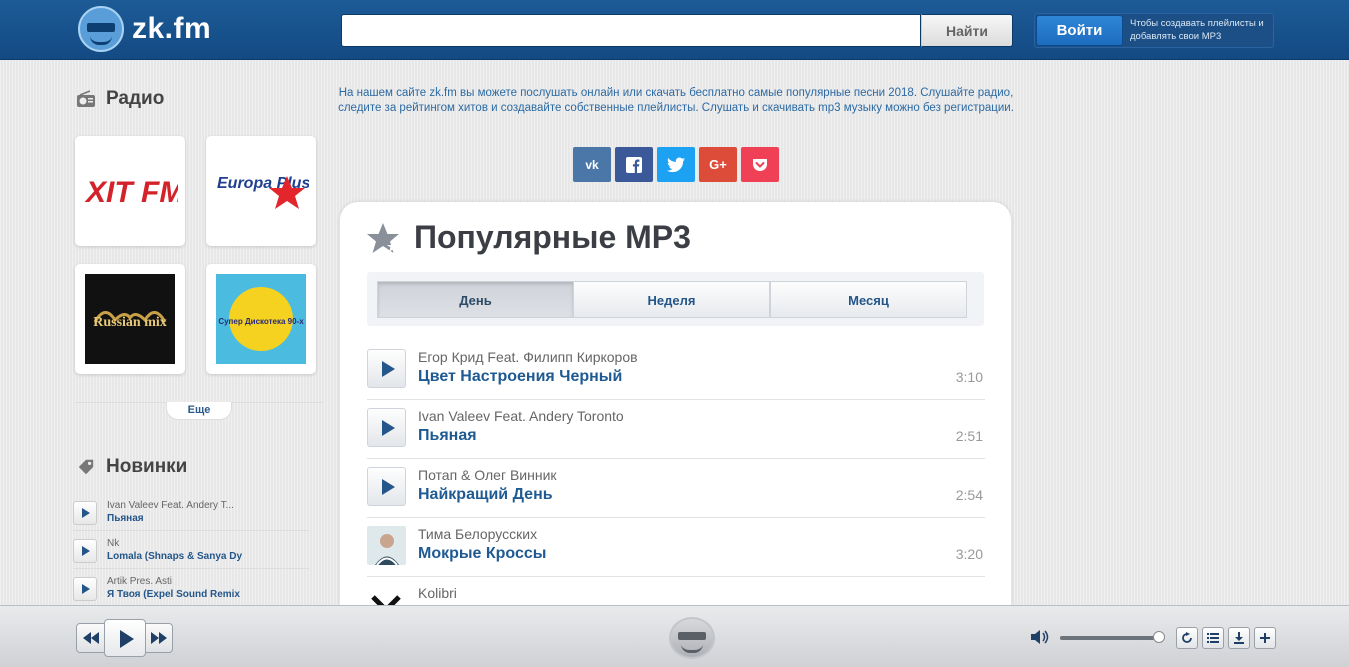  I want to click on russianmix-logo: Russian mix, so click(130, 319).